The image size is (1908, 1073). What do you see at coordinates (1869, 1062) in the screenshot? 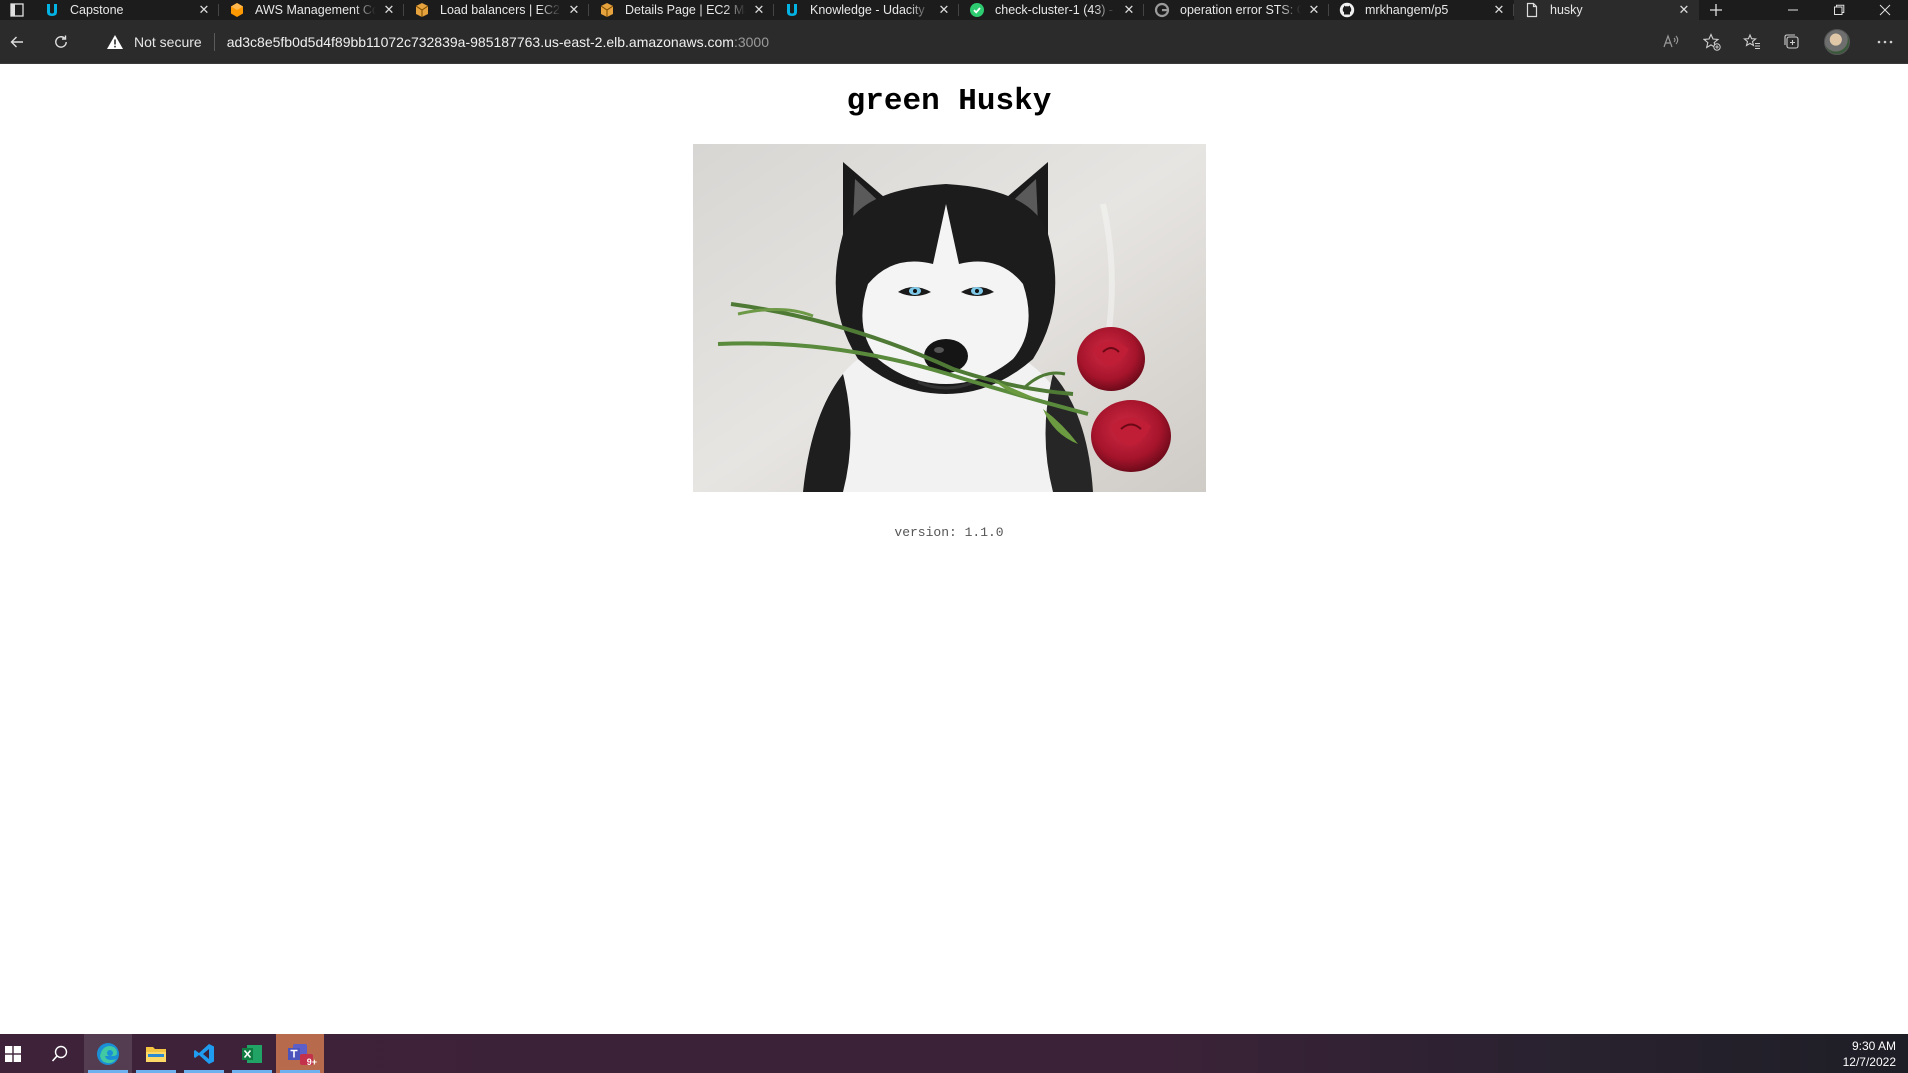
I see `clock-date: 12/7/2022` at bounding box center [1869, 1062].